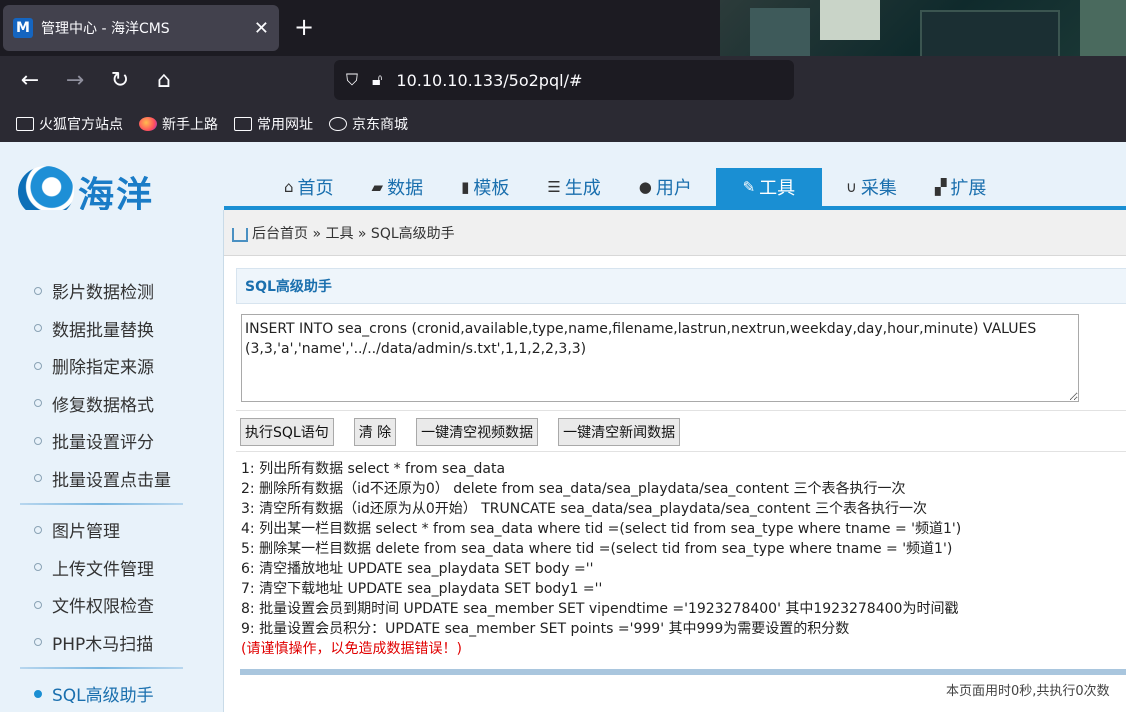 This screenshot has height=712, width=1126. Describe the element at coordinates (477, 432) in the screenshot. I see `clear-video-data-button: 一键清空视频数据` at that location.